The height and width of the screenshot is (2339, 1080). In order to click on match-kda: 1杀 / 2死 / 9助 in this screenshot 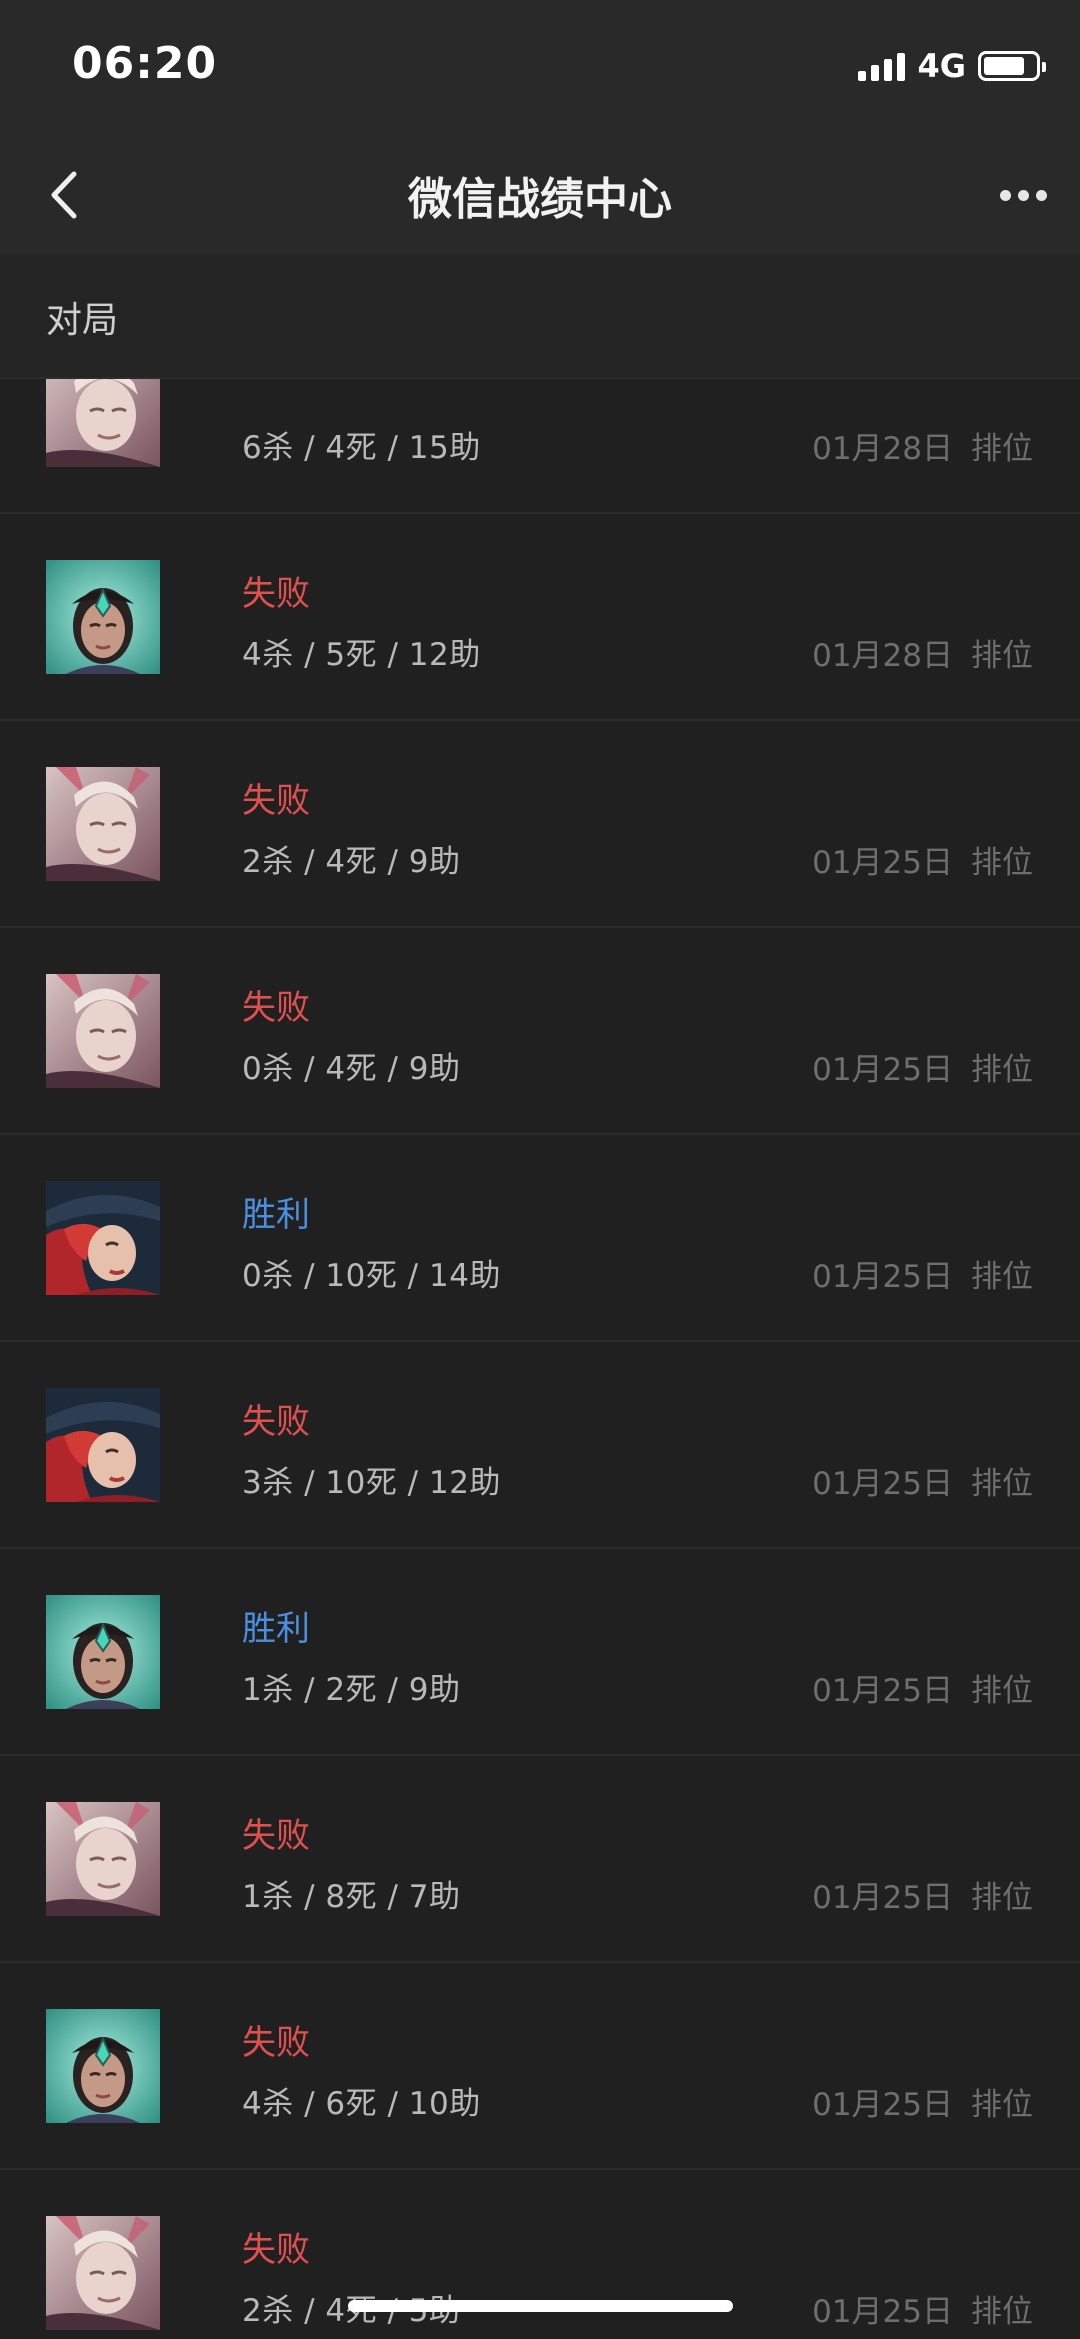, I will do `click(351, 1690)`.